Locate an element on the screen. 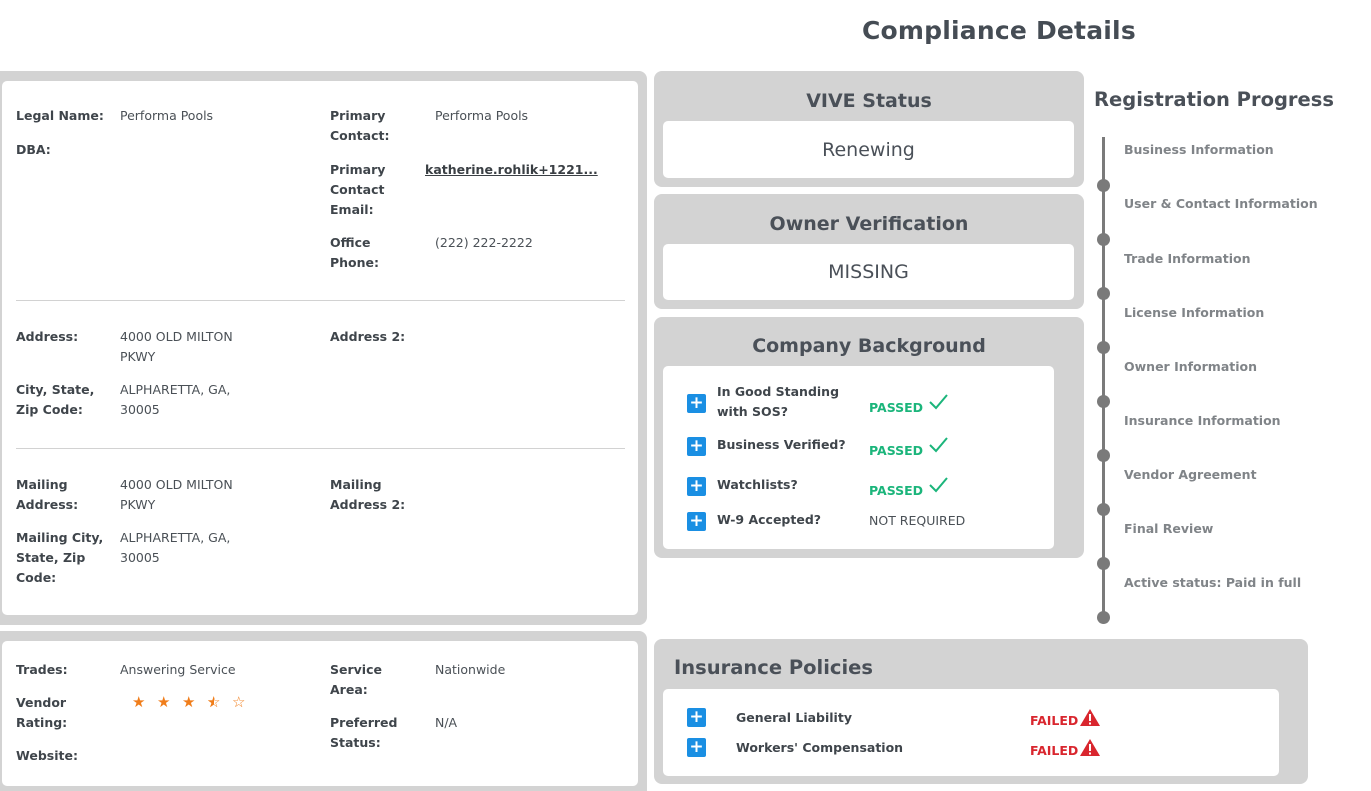 The width and height of the screenshot is (1371, 791). primary-email-label: Primary Contact Email: is located at coordinates (358, 189).